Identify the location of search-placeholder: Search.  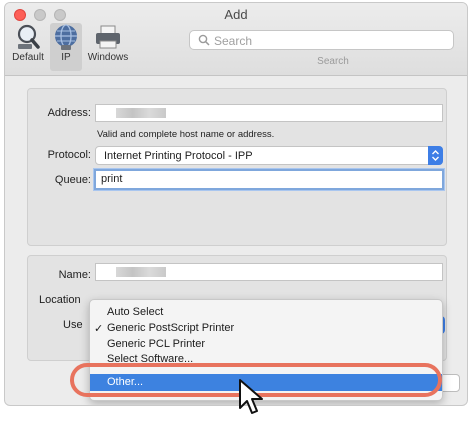
(233, 41).